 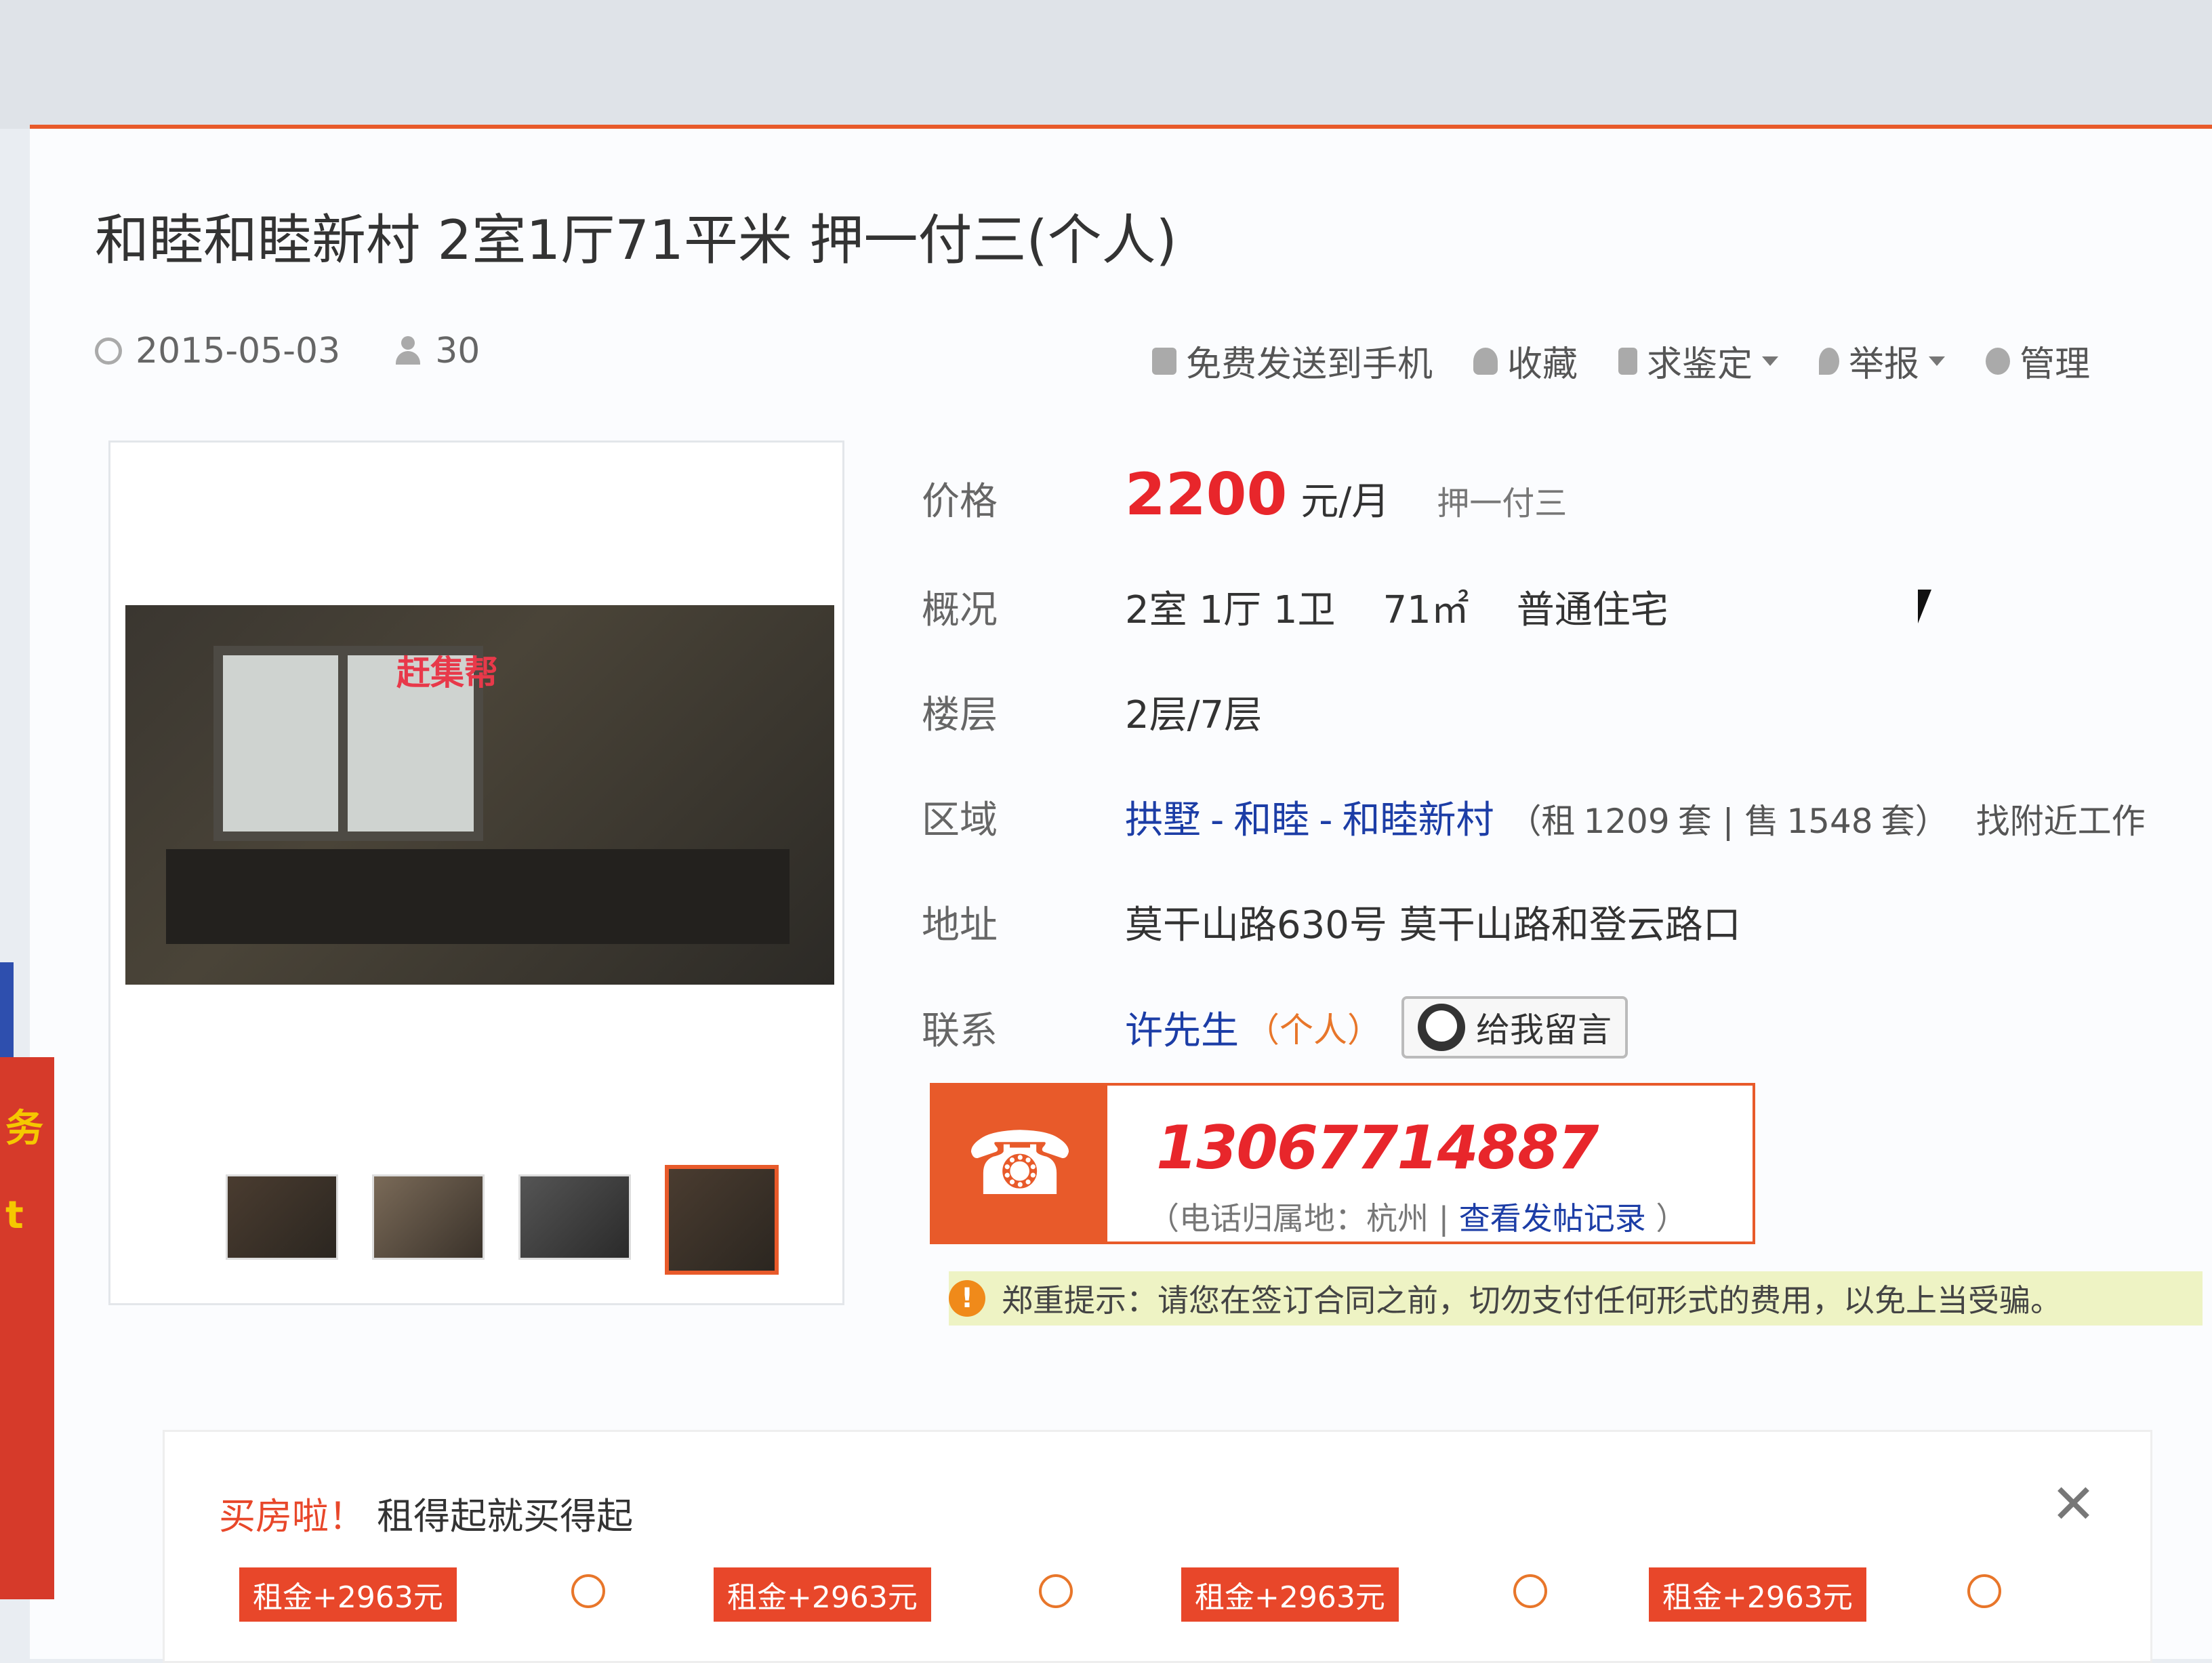 I want to click on manage-button: 管理, so click(x=2038, y=361).